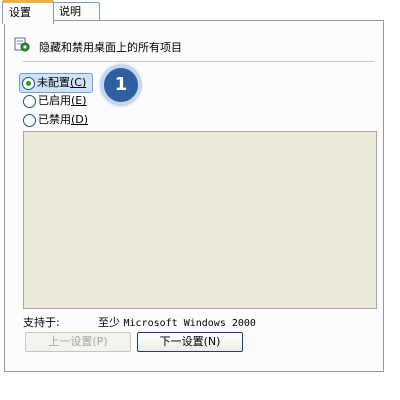  Describe the element at coordinates (80, 119) in the screenshot. I see `accelerator-key: (D)` at that location.